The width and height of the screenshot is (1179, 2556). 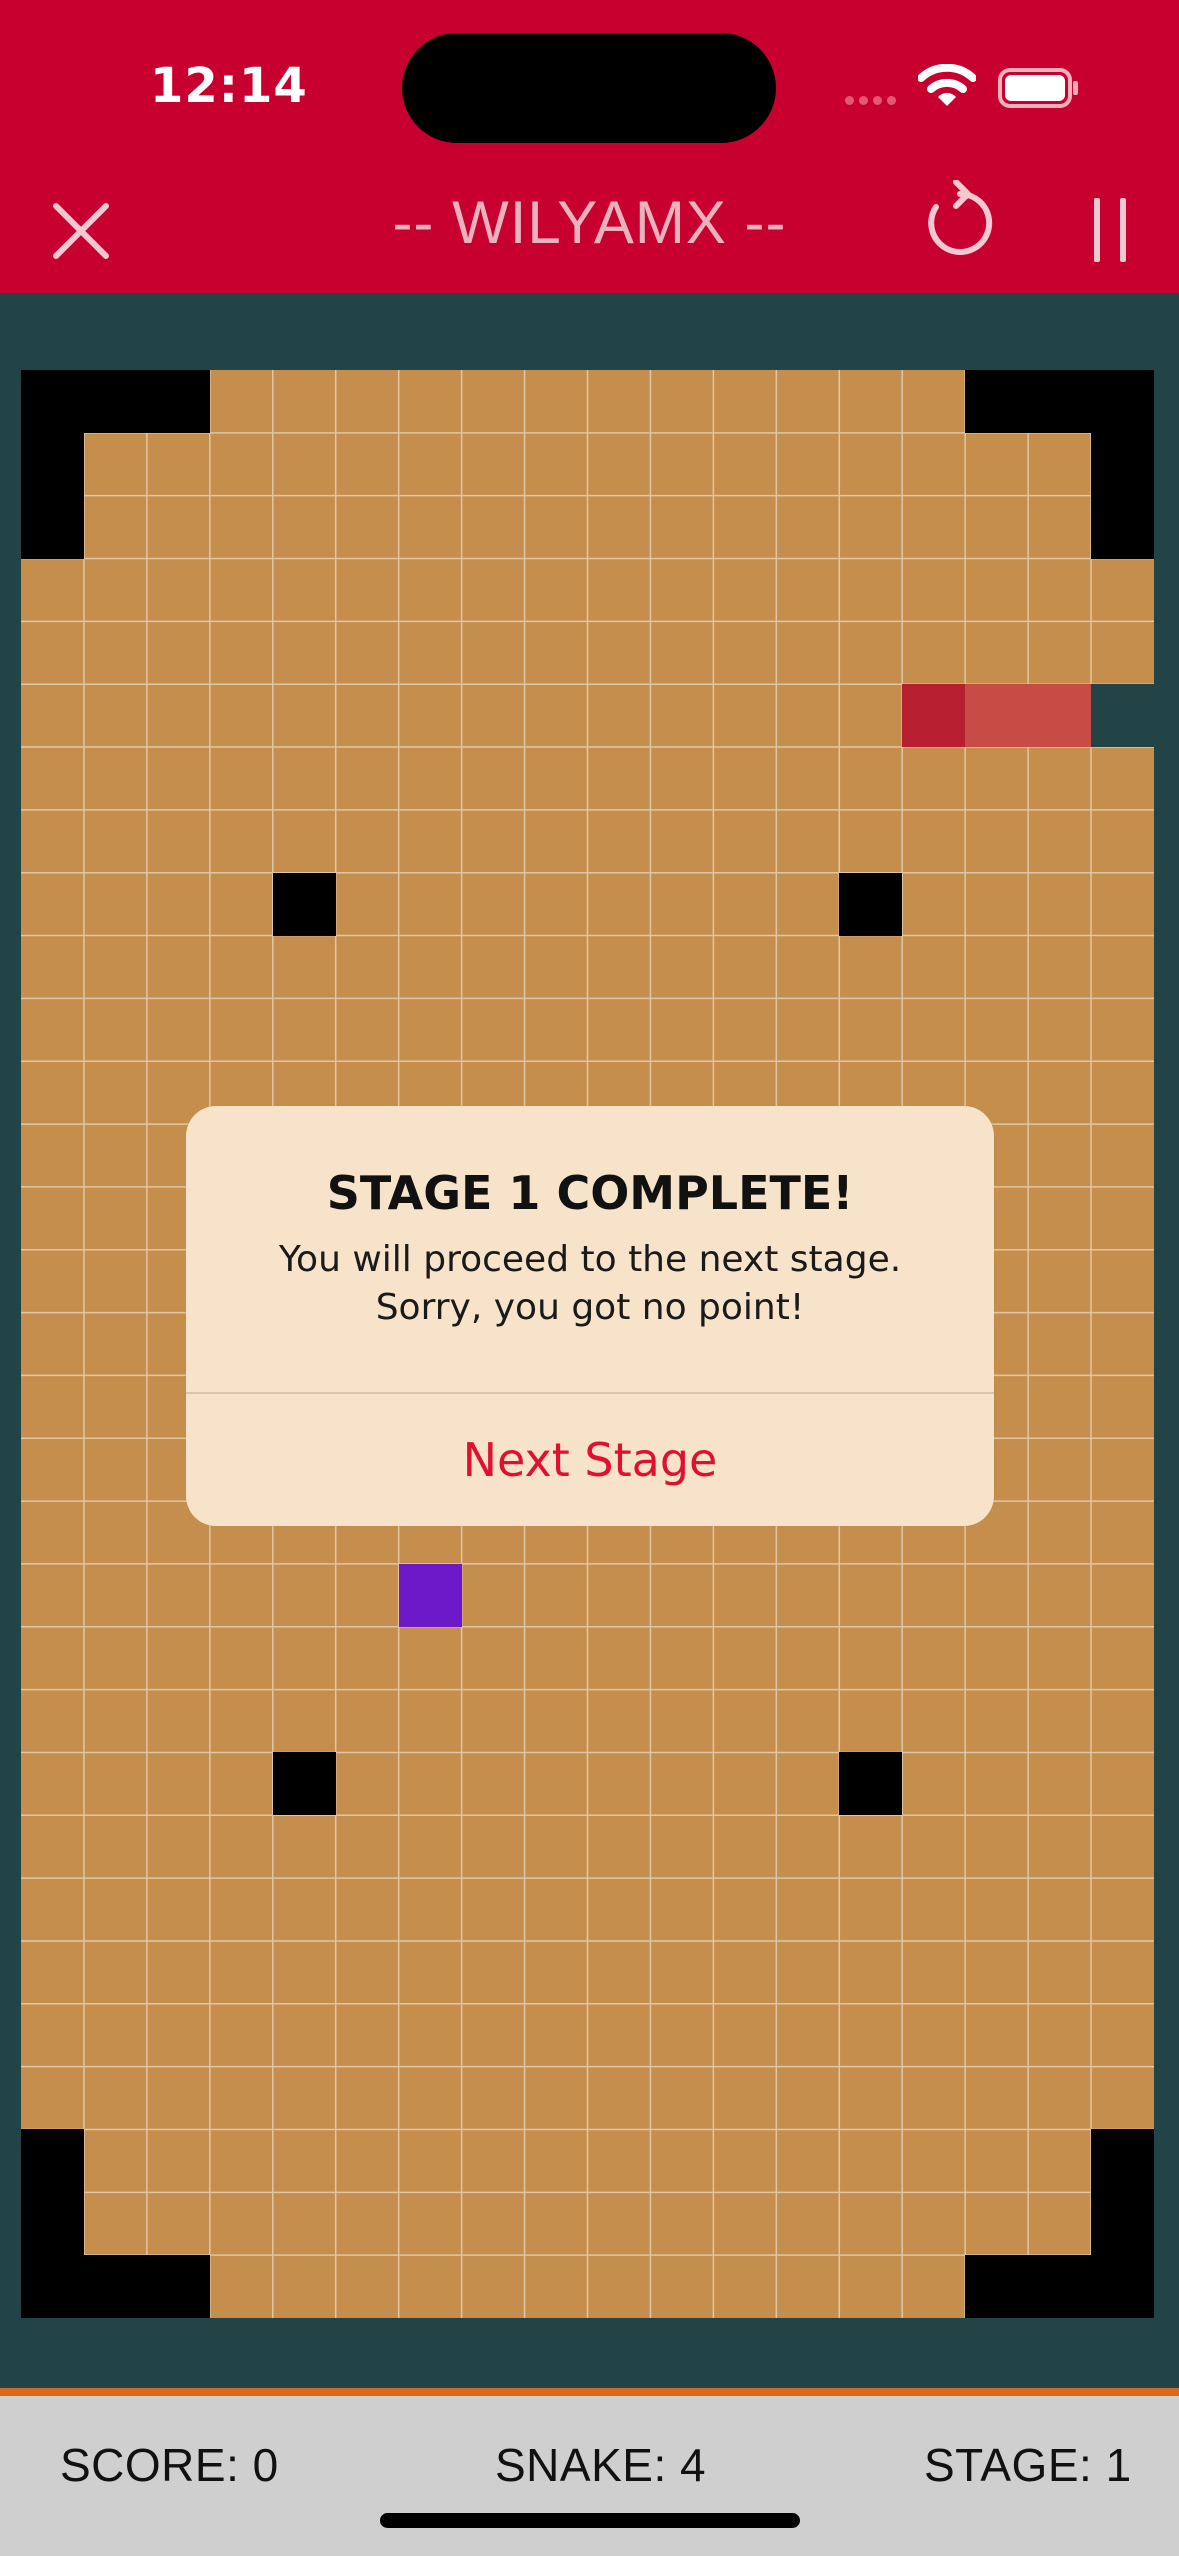 What do you see at coordinates (430, 1595) in the screenshot?
I see `food-block` at bounding box center [430, 1595].